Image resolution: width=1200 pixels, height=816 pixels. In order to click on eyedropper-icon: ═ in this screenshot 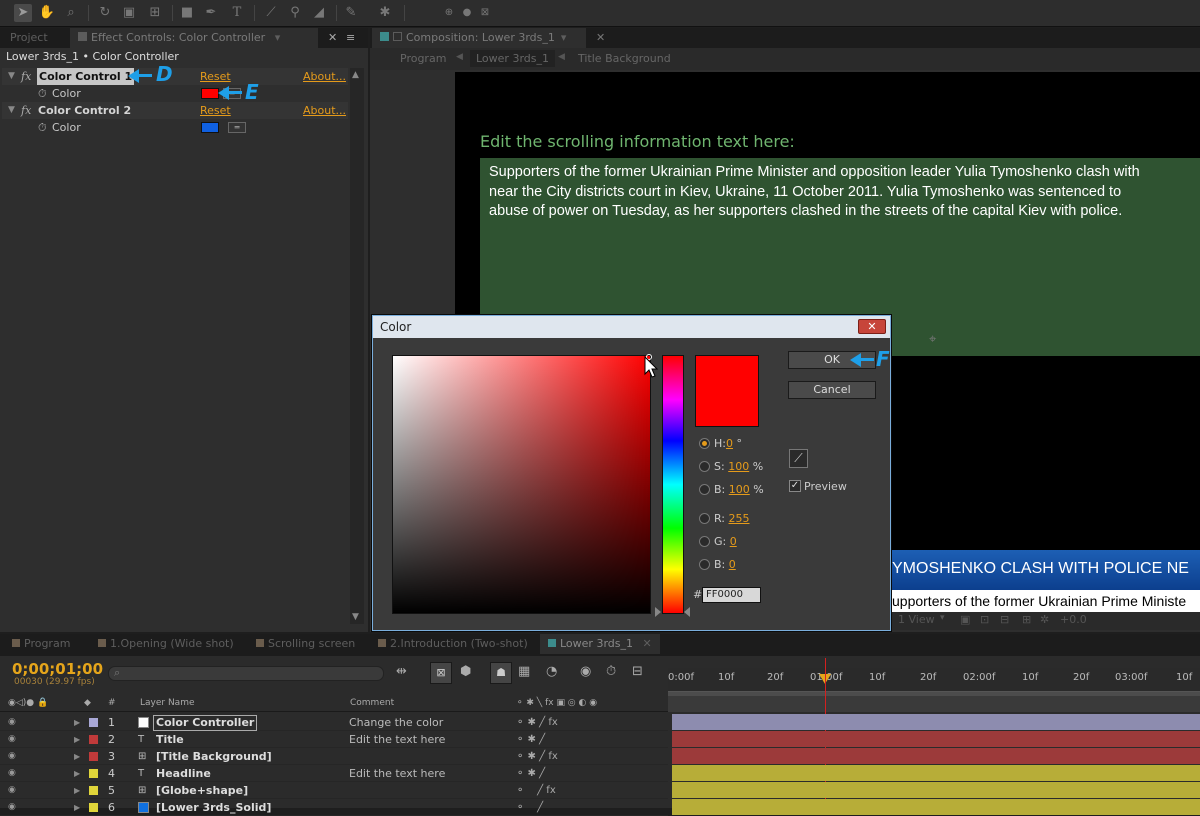, I will do `click(237, 127)`.